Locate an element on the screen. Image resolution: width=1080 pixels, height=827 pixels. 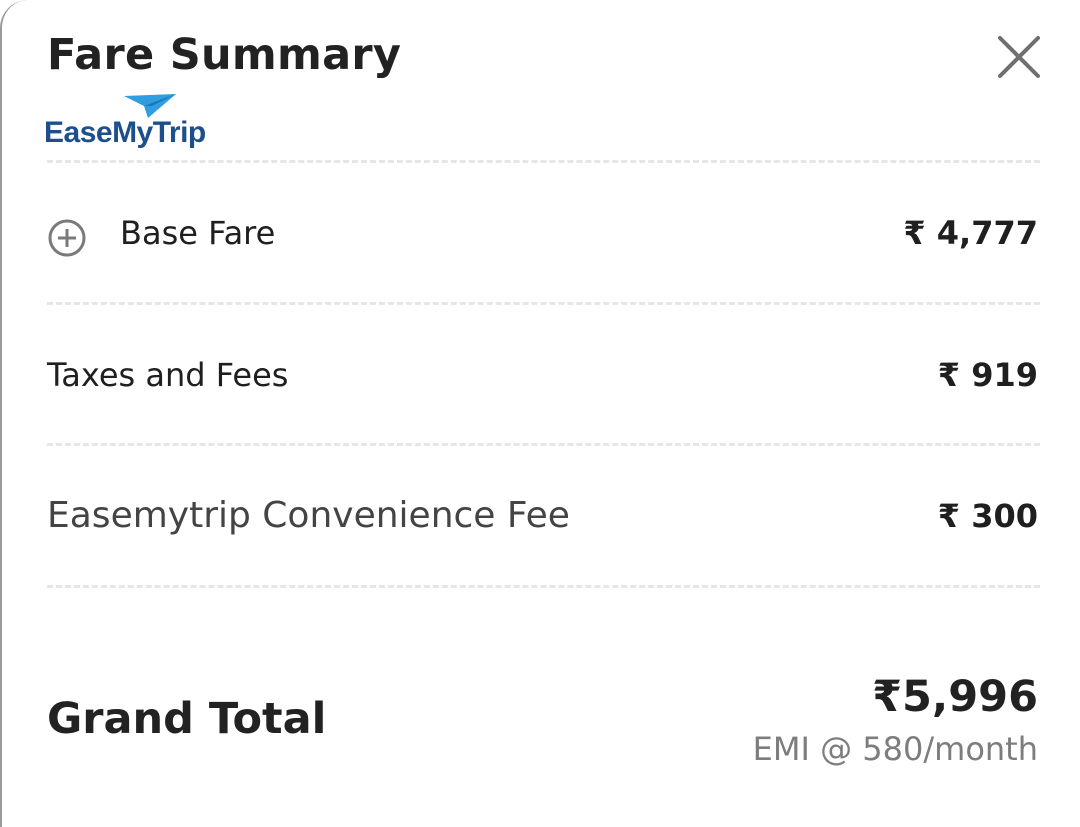
emi-text: EMI @ 580/month is located at coordinates (895, 749).